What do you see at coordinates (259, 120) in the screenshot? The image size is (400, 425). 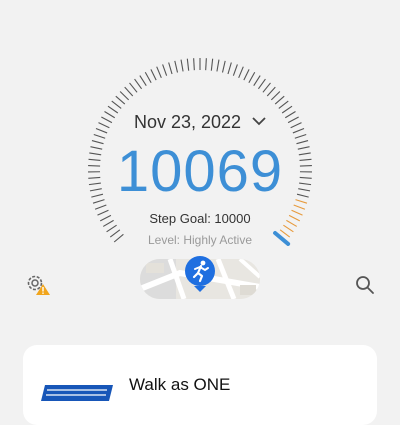 I see `chevron-down-icon` at bounding box center [259, 120].